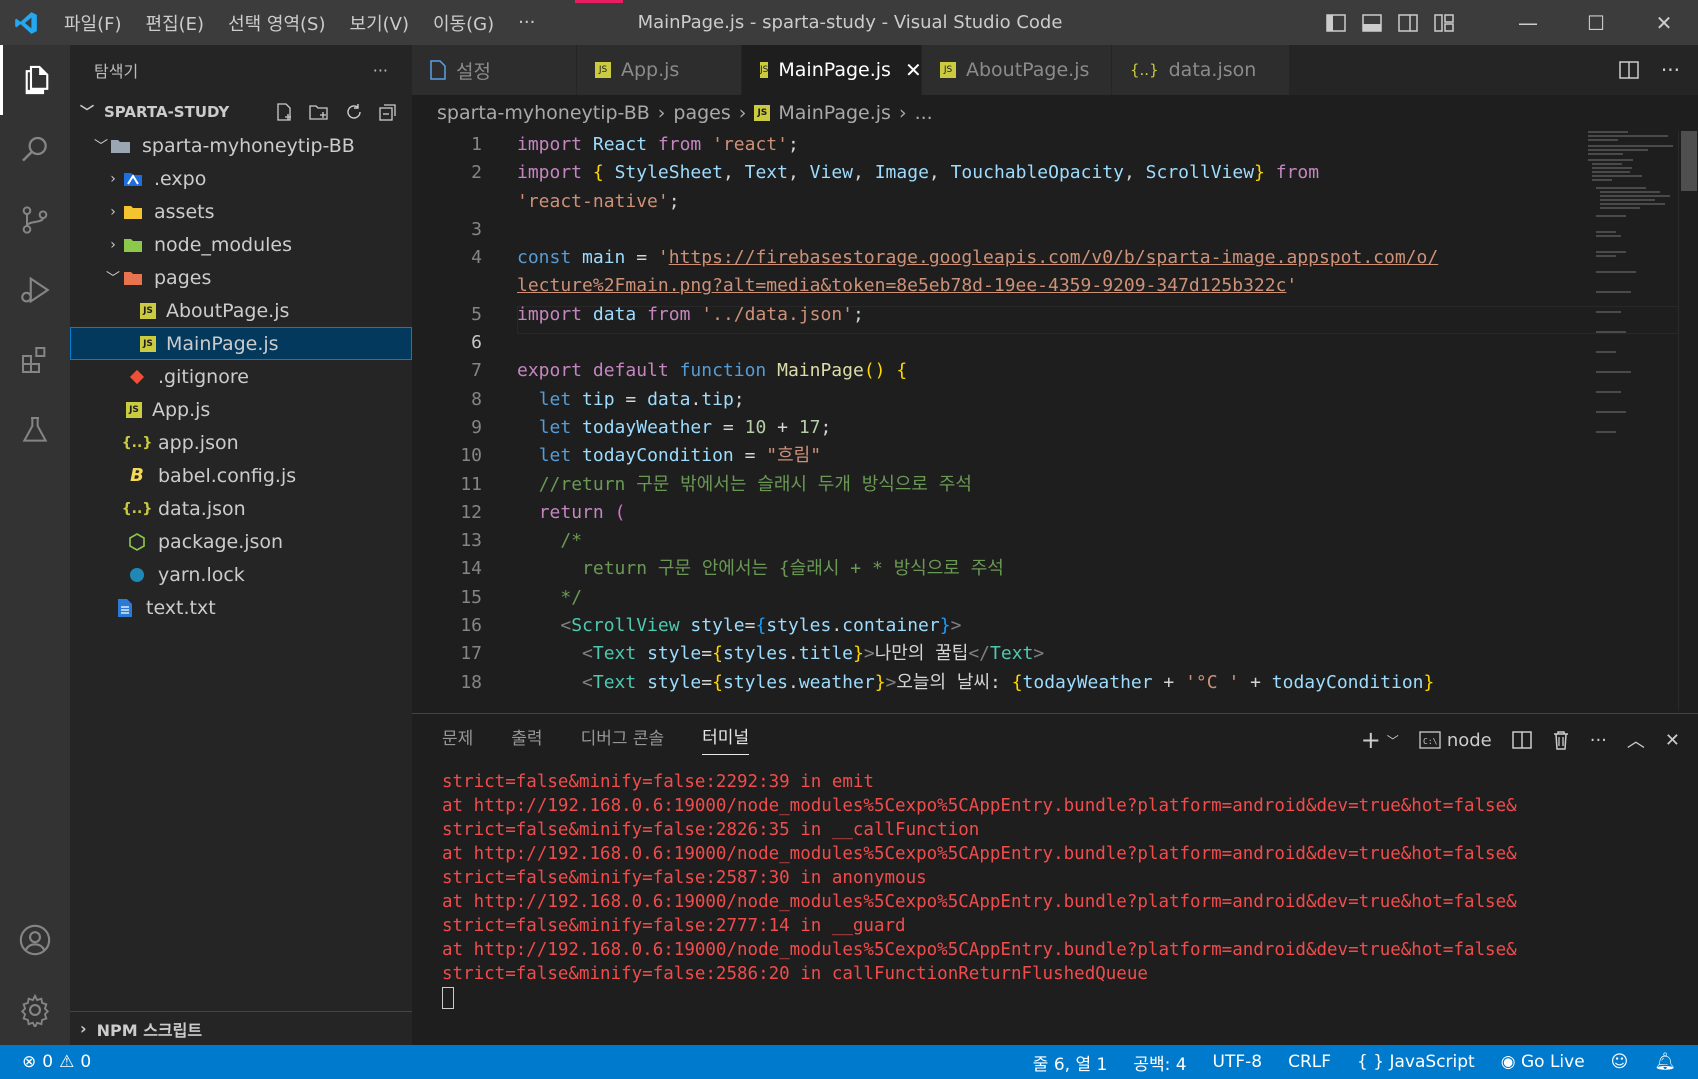  Describe the element at coordinates (834, 113) in the screenshot. I see `breadcrumb-file: MainPage.js` at that location.